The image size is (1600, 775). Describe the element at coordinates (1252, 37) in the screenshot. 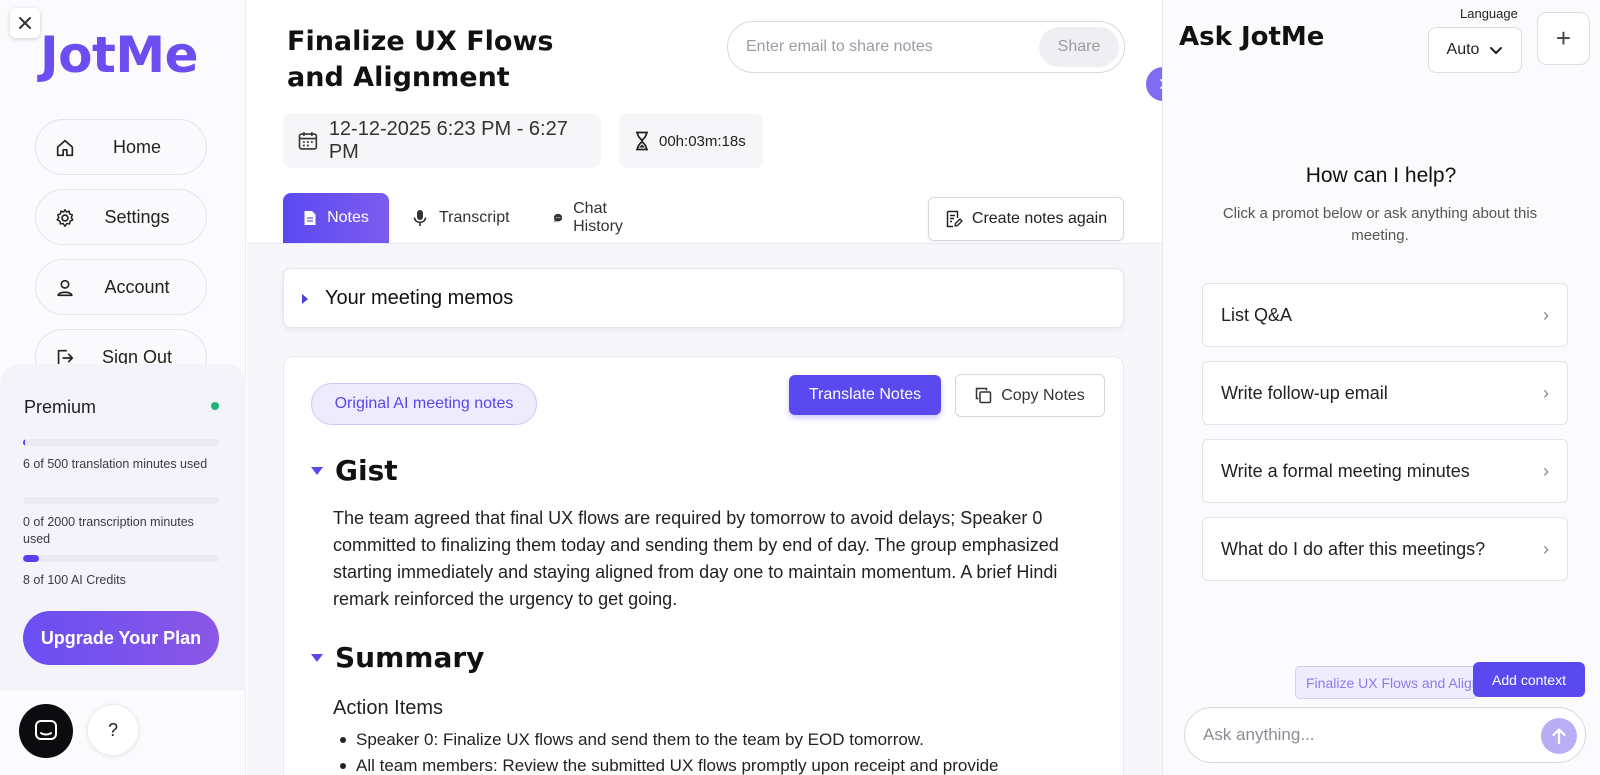

I see `ask-panel-title: Ask JotMe` at that location.